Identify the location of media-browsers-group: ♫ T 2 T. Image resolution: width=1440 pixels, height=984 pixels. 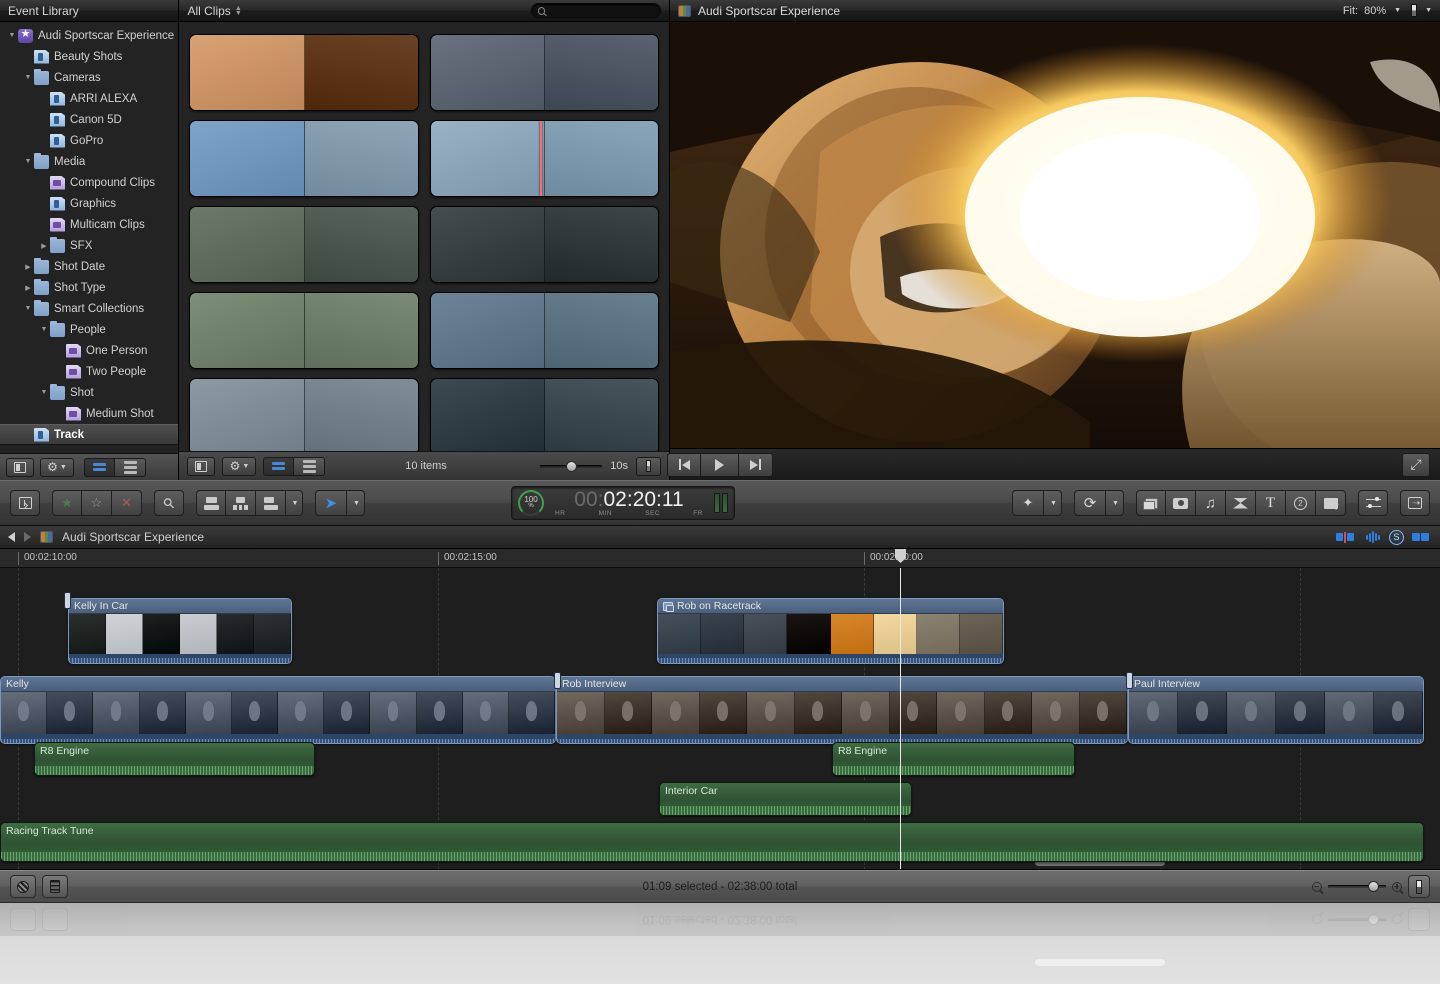
(1241, 503).